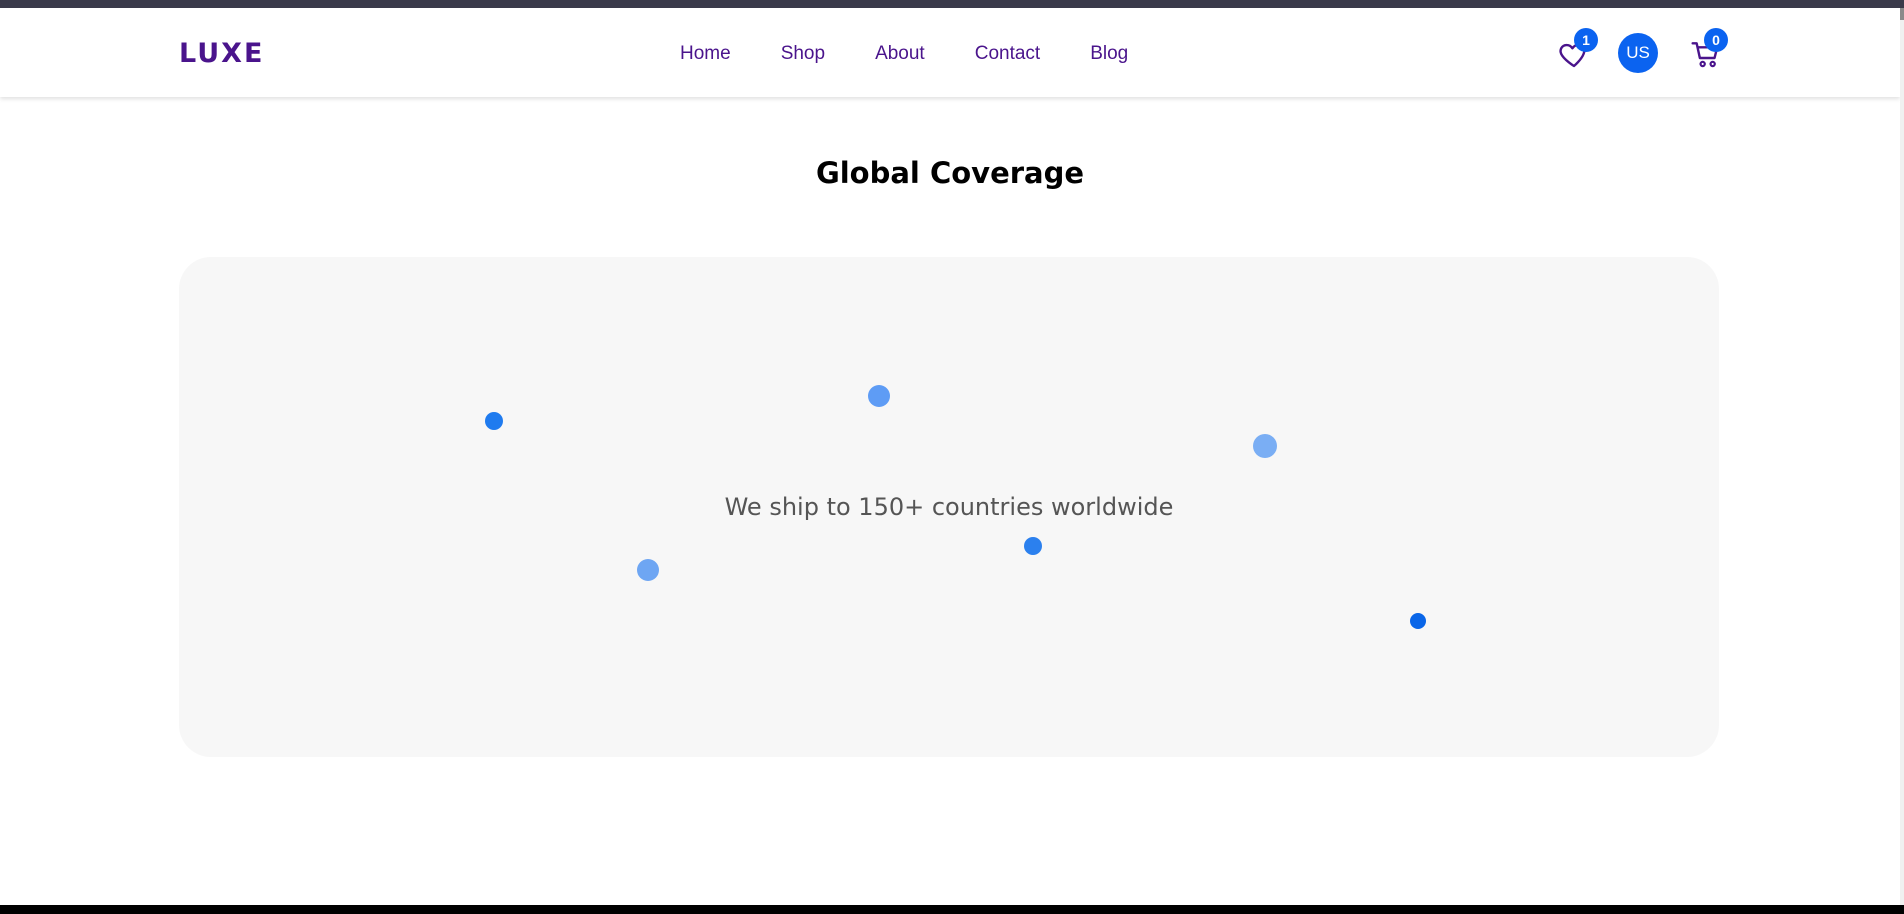 The image size is (1904, 914). Describe the element at coordinates (952, 4) in the screenshot. I see `window-top-strip` at that location.